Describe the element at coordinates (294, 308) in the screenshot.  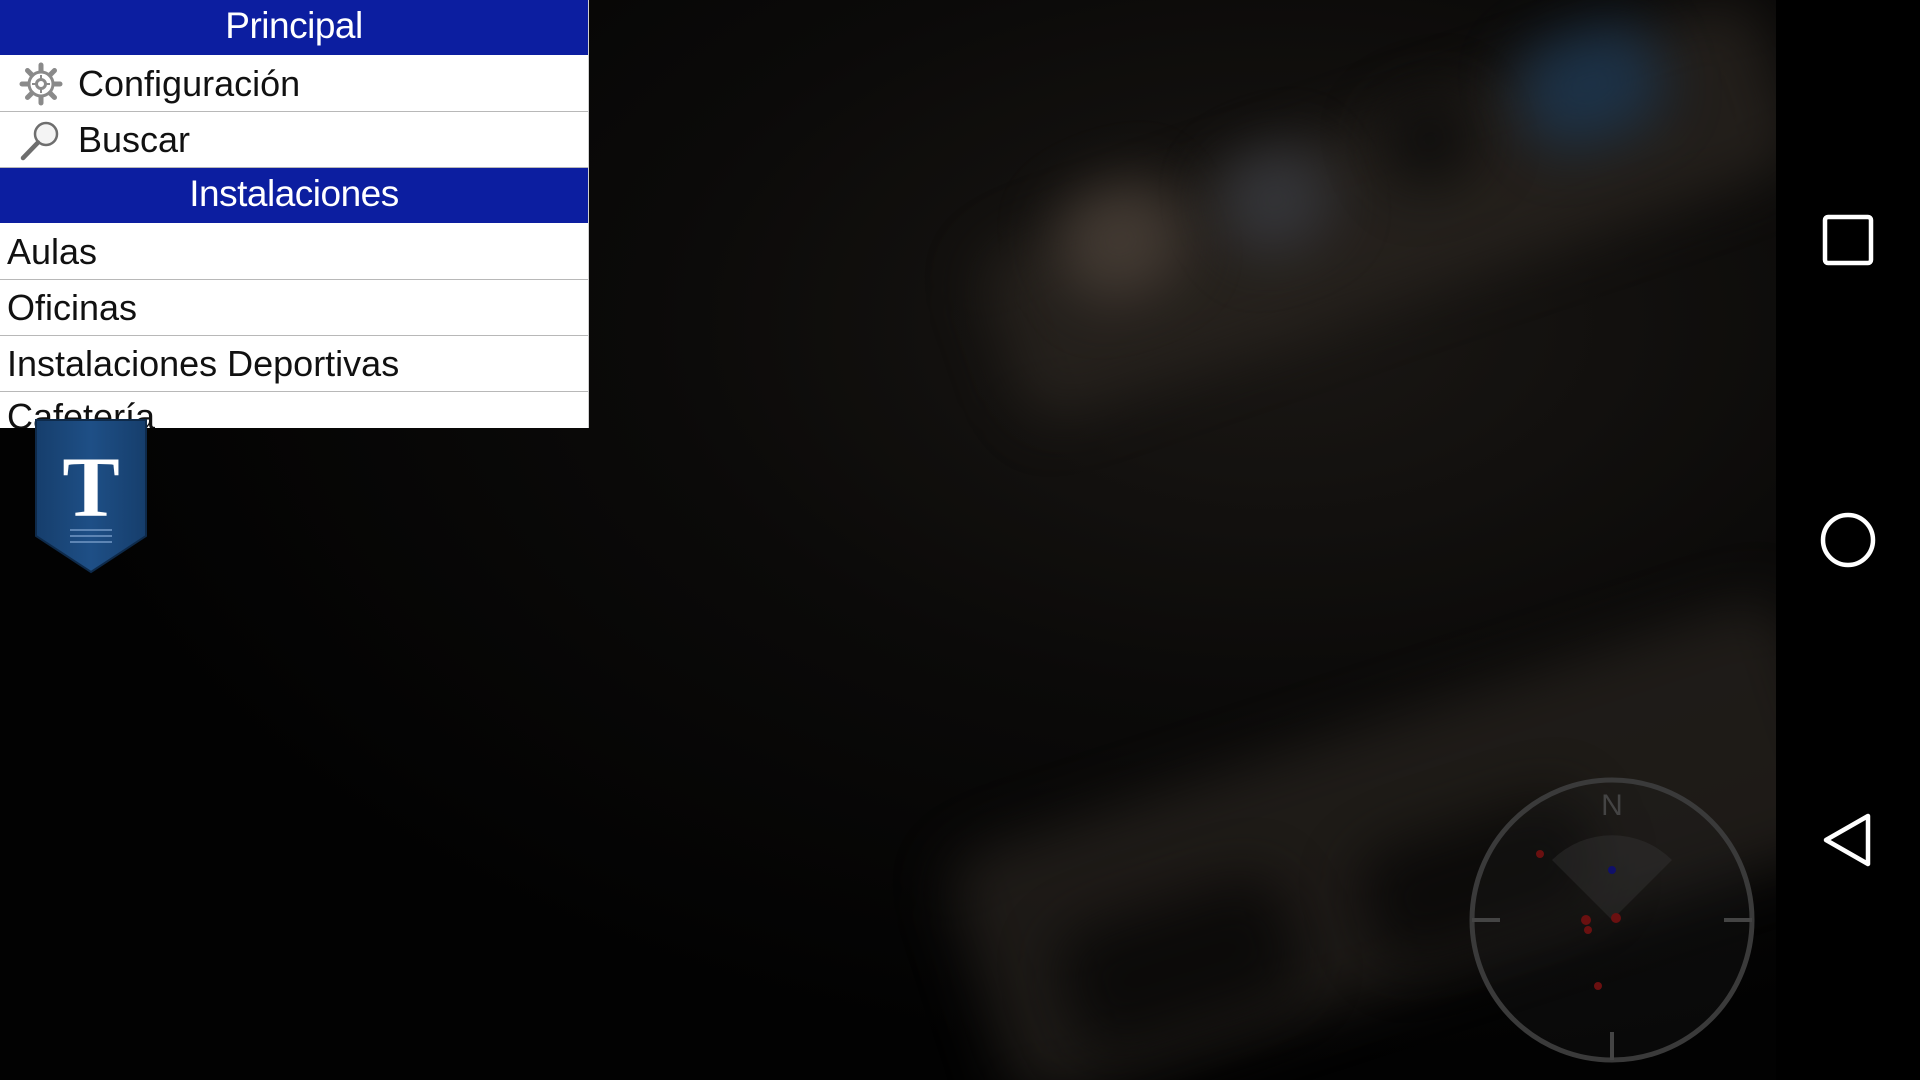
I see `menu-item-oficinas: Oficinas` at that location.